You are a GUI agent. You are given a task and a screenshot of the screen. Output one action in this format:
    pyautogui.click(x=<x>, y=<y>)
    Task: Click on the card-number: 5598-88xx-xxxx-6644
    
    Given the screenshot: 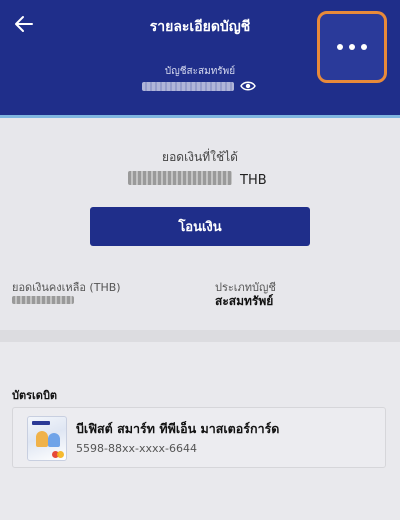 What is the action you would take?
    pyautogui.click(x=136, y=448)
    